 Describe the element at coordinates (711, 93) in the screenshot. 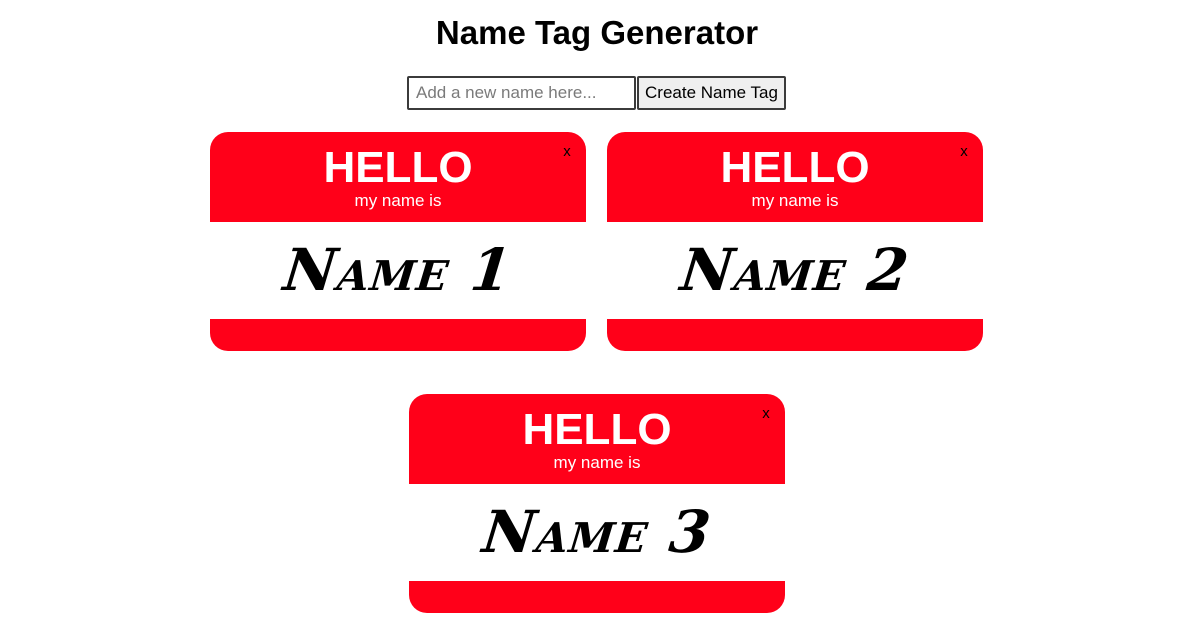

I see `create-name-tag-button: Create Name Tag` at that location.